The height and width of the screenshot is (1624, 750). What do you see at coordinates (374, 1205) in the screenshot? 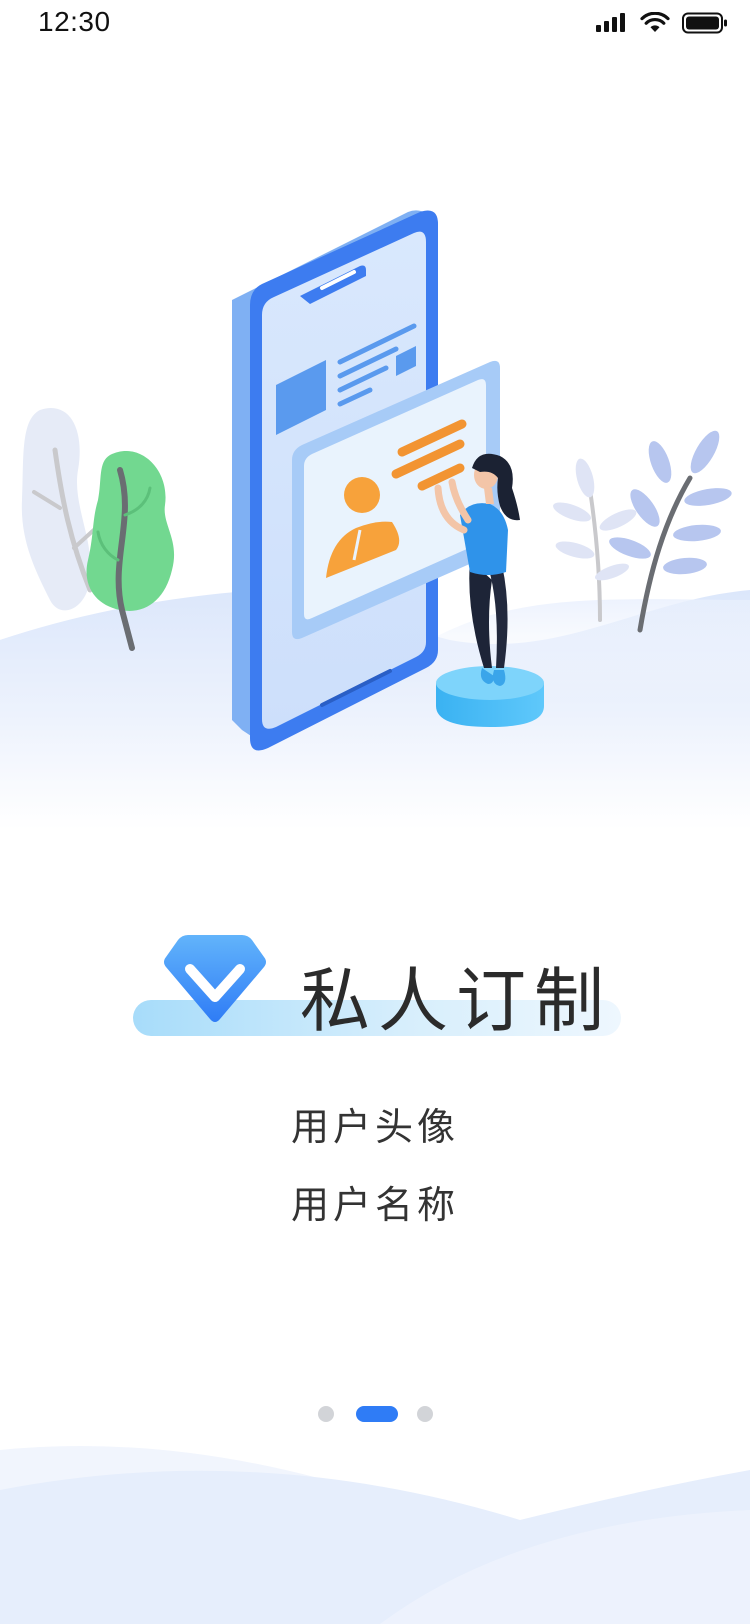
I see `feature-item-username: 用户名称` at bounding box center [374, 1205].